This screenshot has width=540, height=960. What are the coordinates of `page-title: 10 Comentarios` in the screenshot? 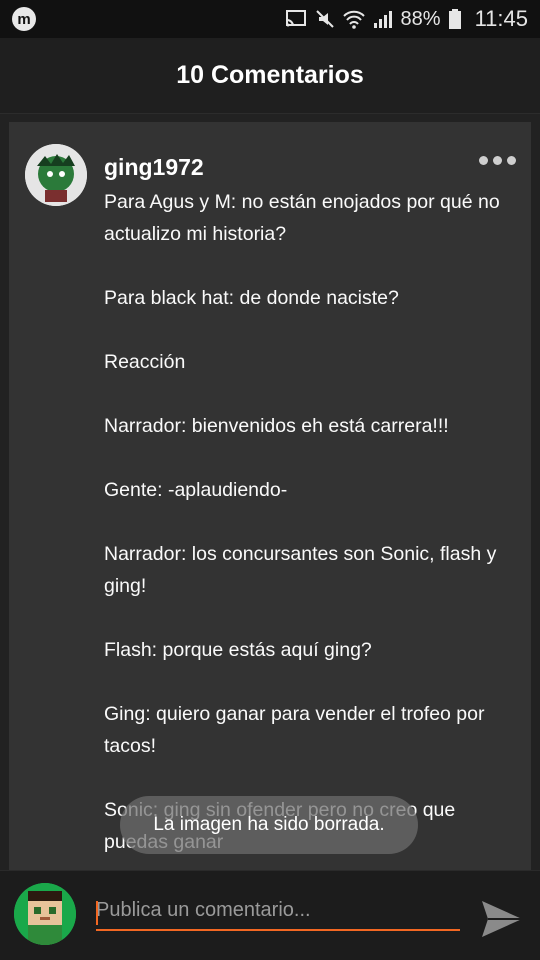 It's located at (270, 75).